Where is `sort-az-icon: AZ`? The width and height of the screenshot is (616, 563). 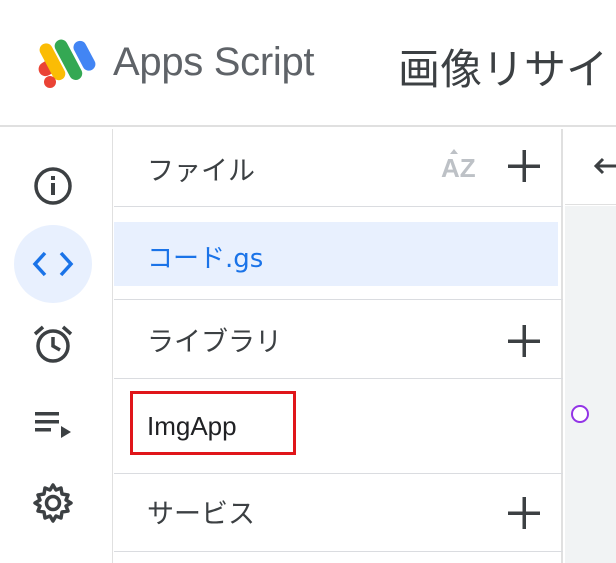 sort-az-icon: AZ is located at coordinates (460, 167).